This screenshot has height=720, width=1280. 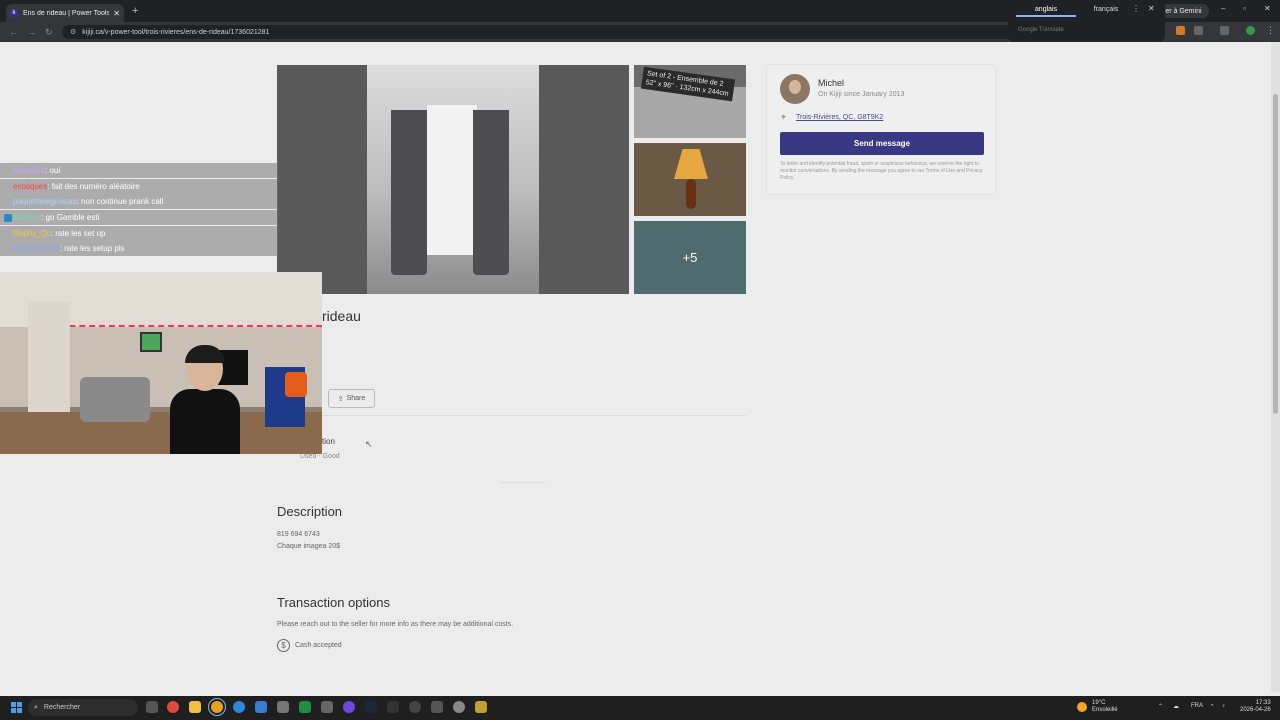 What do you see at coordinates (29, 170) in the screenshot?
I see `chat-username: leboss34` at bounding box center [29, 170].